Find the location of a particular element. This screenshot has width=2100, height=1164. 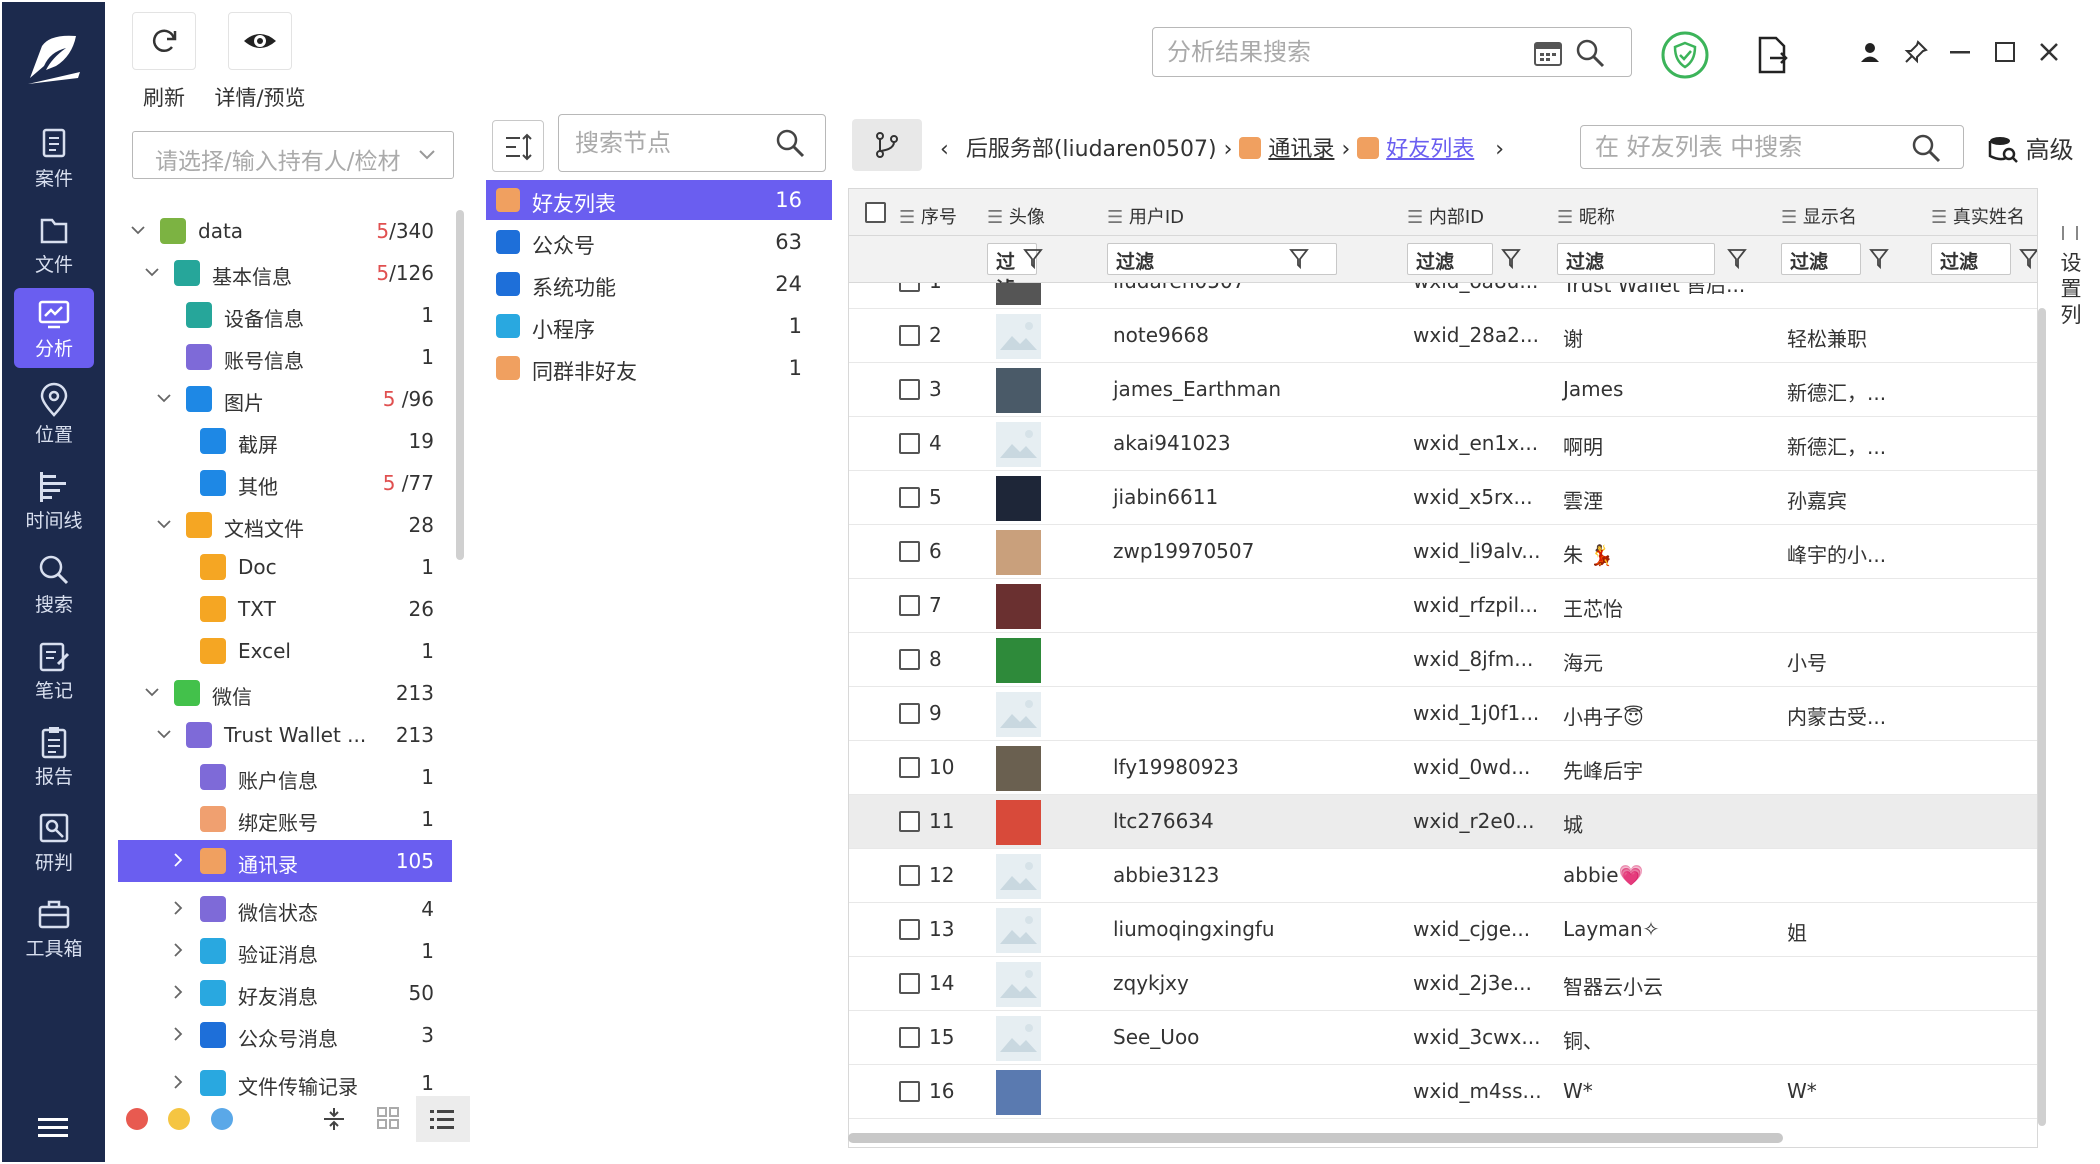

nav-item-2: 分析 is located at coordinates (54, 328).